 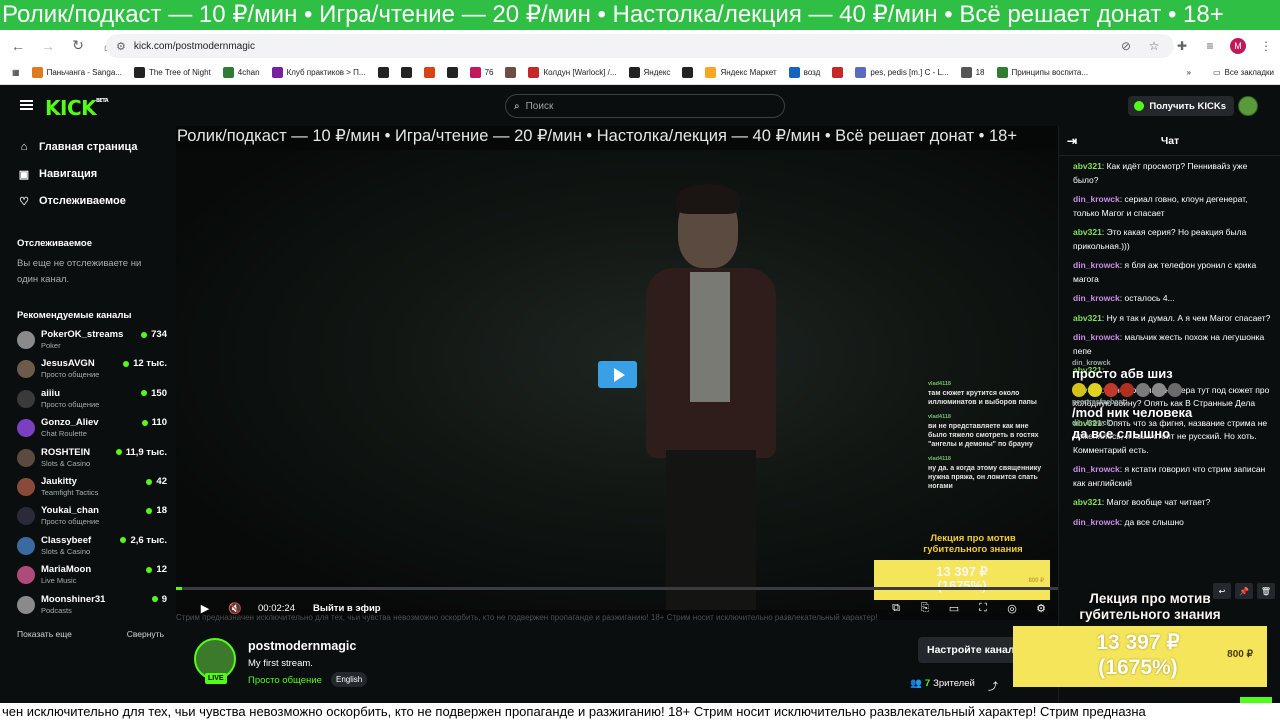 What do you see at coordinates (972, 72) in the screenshot?
I see `bookmark-item: 18` at bounding box center [972, 72].